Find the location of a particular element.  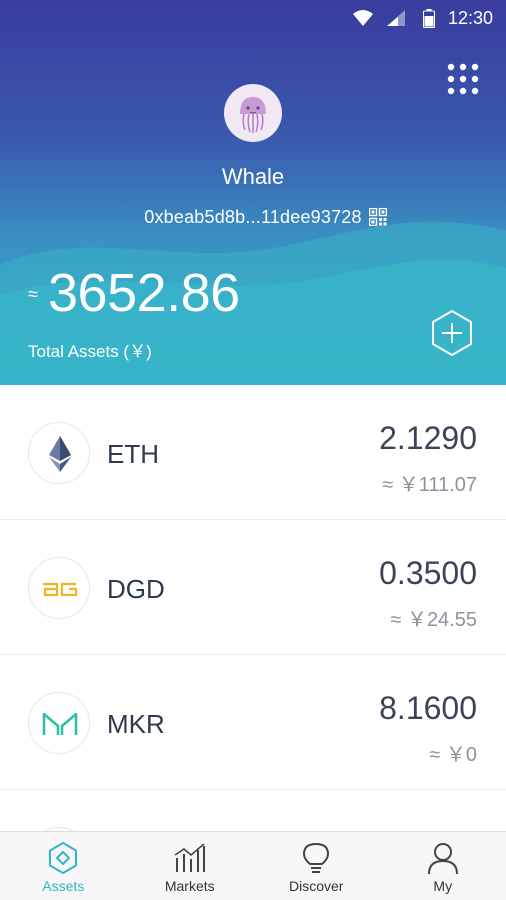

nav-label: Assets is located at coordinates (63, 886).